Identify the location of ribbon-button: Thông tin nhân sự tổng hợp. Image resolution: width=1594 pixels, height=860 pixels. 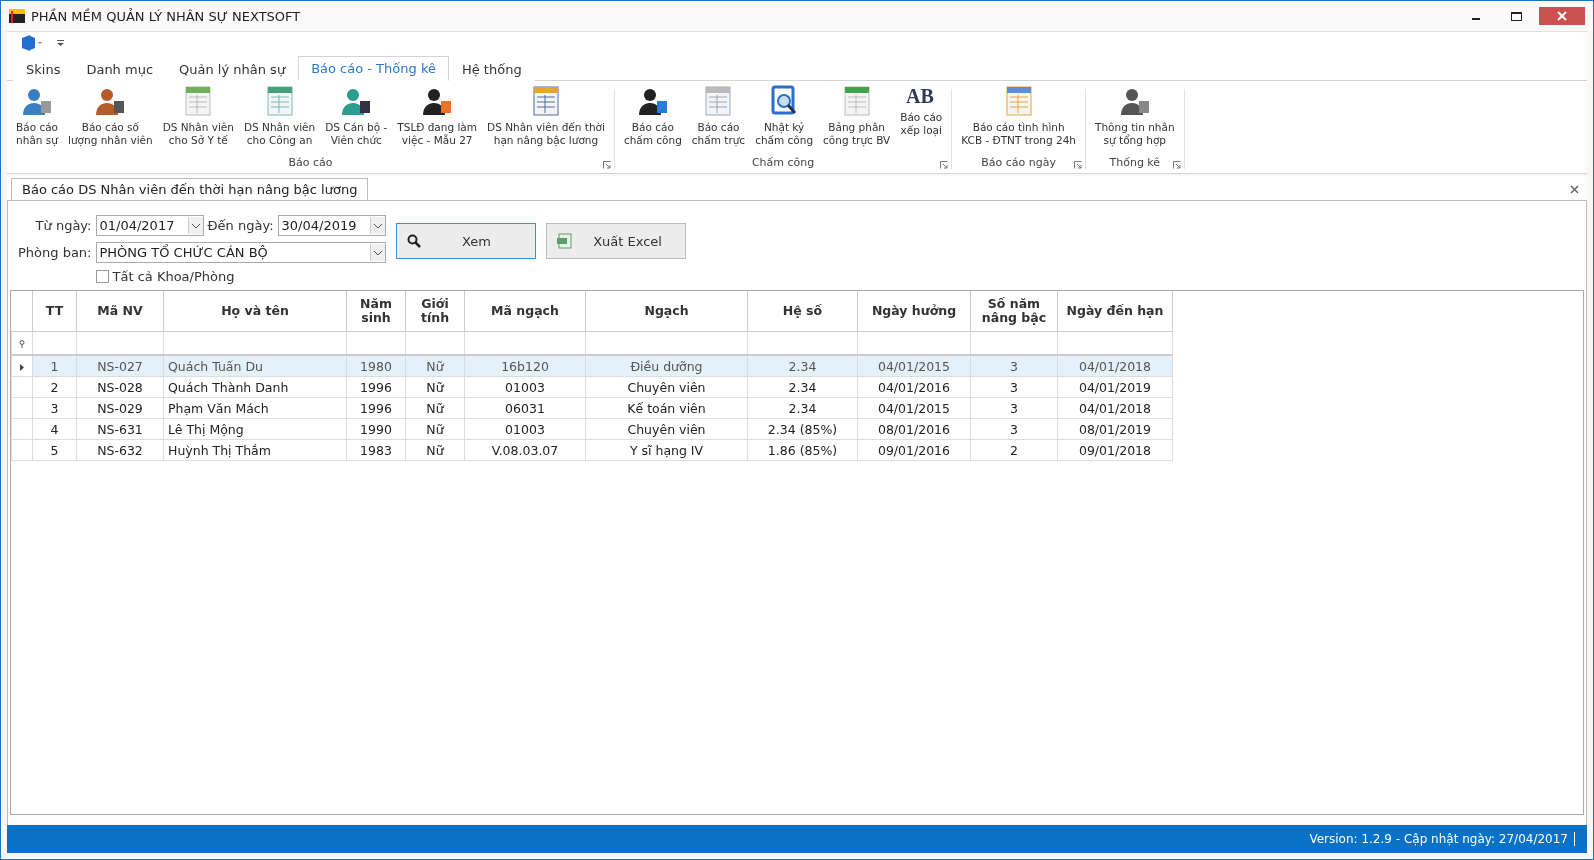
(1135, 134).